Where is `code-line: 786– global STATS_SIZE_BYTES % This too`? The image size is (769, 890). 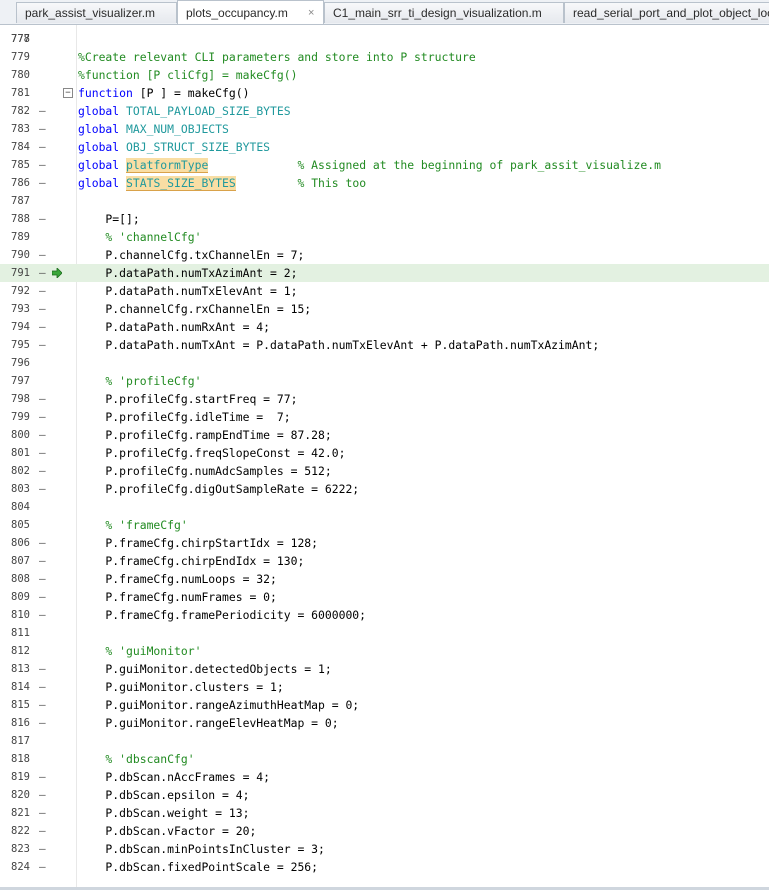
code-line: 786– global STATS_SIZE_BYTES % This too is located at coordinates (384, 183).